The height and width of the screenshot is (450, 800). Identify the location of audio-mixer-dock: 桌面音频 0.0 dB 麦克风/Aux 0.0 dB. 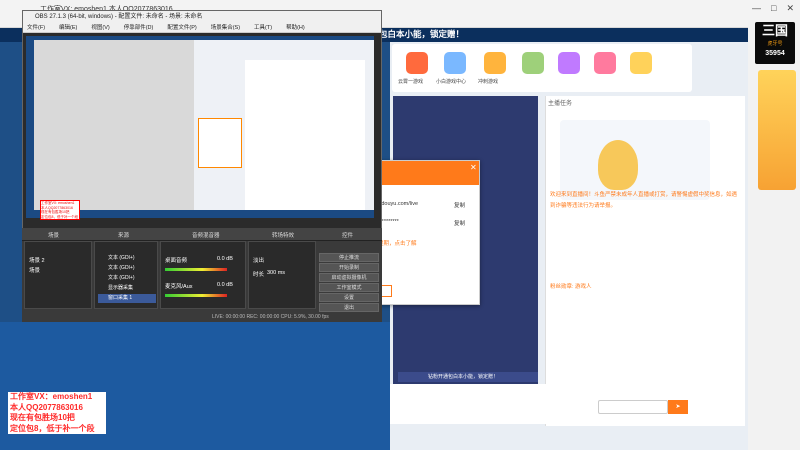
(203, 275).